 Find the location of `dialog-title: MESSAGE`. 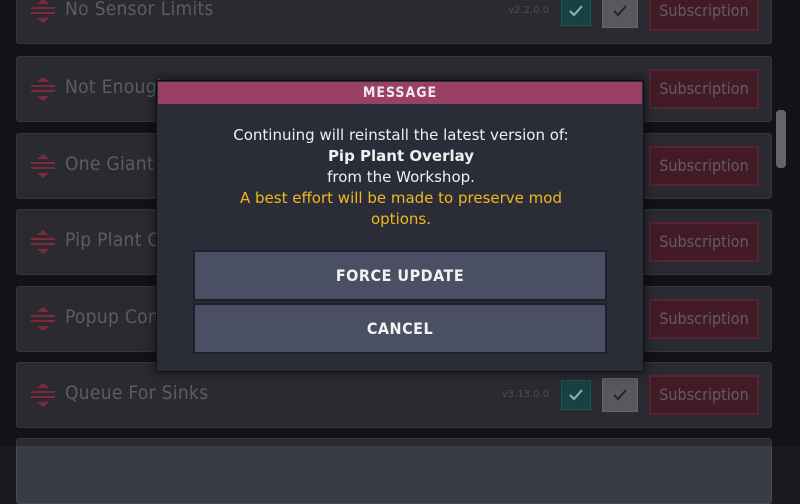

dialog-title: MESSAGE is located at coordinates (400, 93).